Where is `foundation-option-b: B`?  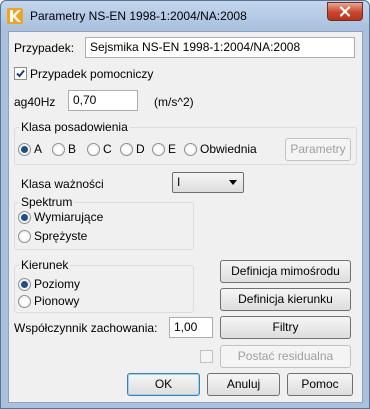 foundation-option-b: B is located at coordinates (72, 149).